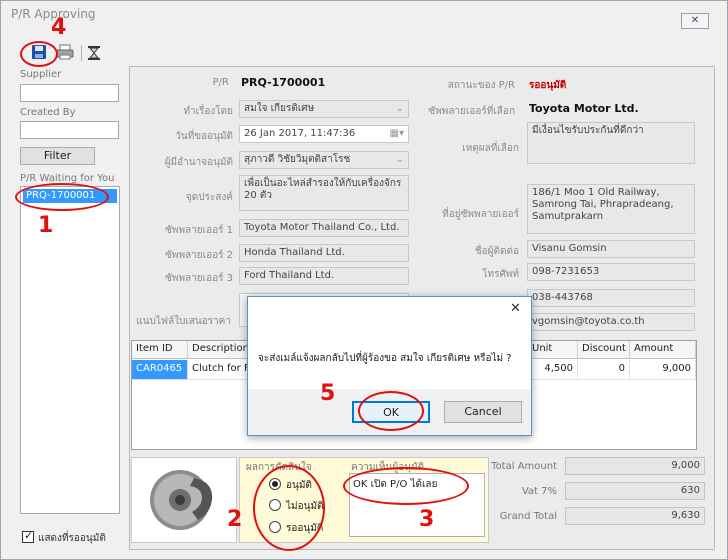  I want to click on approver-field: สุภาวดี วิชัยวิมุตติสาโรช ⌄, so click(324, 160).